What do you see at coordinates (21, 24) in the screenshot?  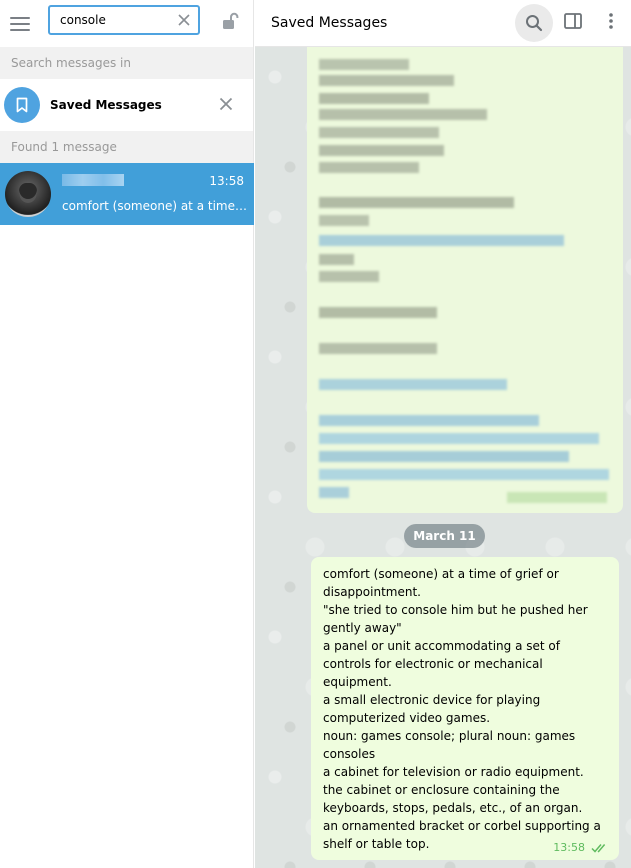 I see `menu-icon` at bounding box center [21, 24].